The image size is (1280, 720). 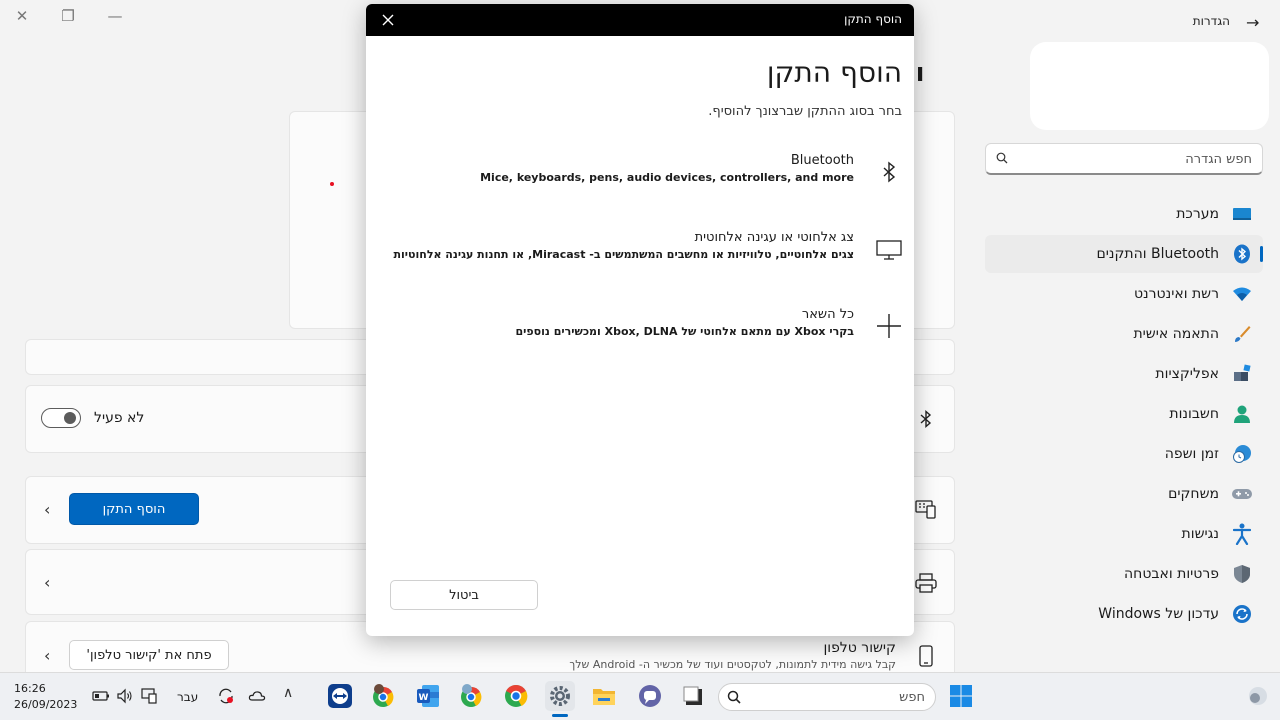 I want to click on sidebar-item-accessibility: נגישות, so click(x=1124, y=534).